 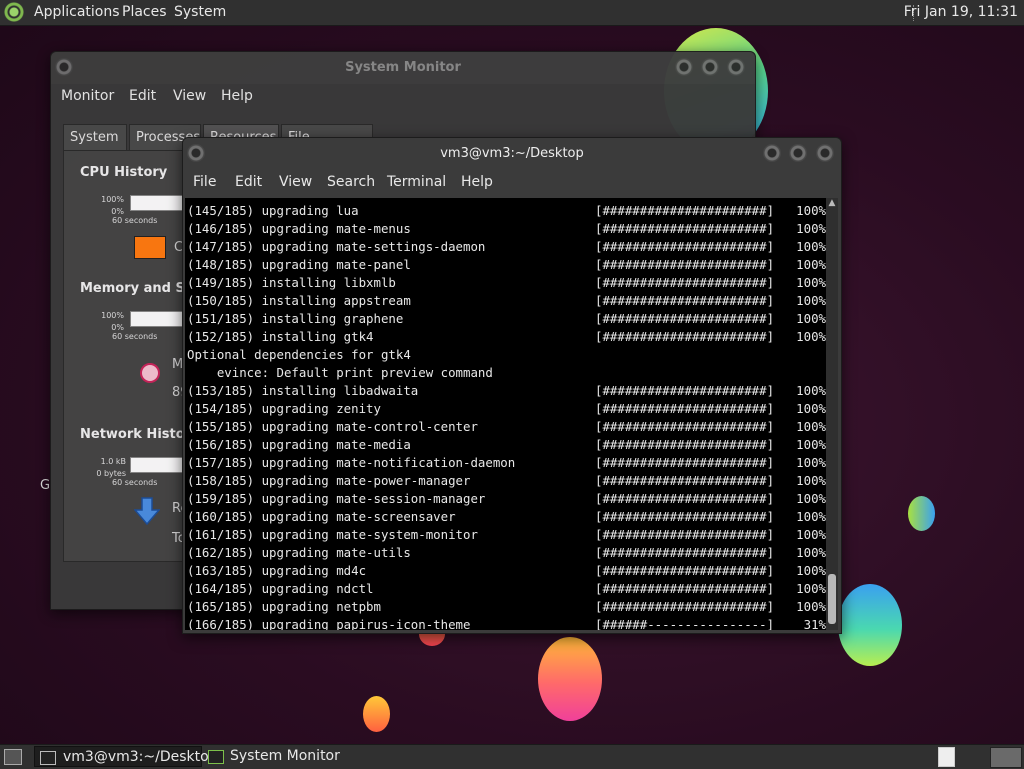 I want to click on network-span-label: 60 seconds, so click(x=135, y=482).